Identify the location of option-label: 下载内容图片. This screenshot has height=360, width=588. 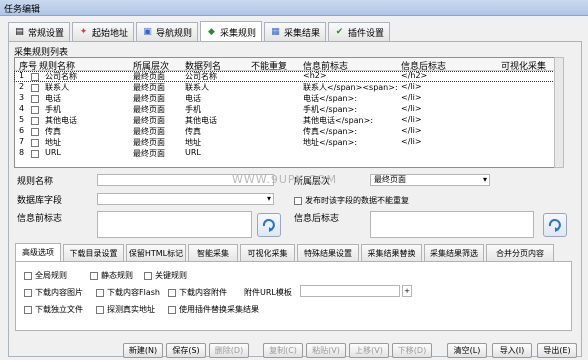
(59, 292).